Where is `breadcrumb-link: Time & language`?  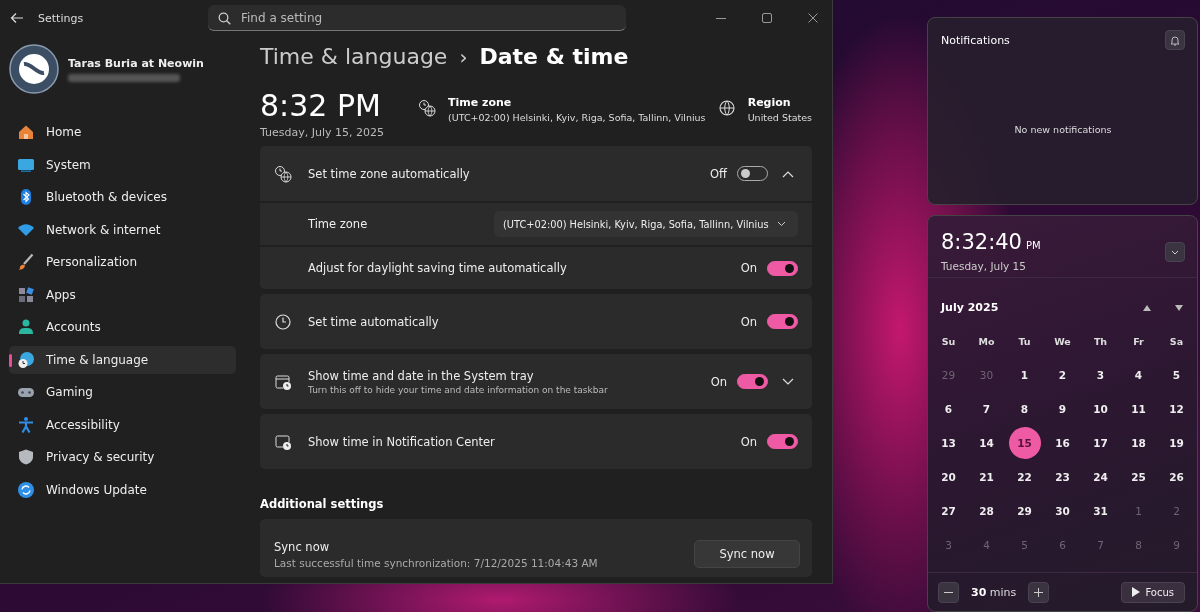
breadcrumb-link: Time & language is located at coordinates (354, 56).